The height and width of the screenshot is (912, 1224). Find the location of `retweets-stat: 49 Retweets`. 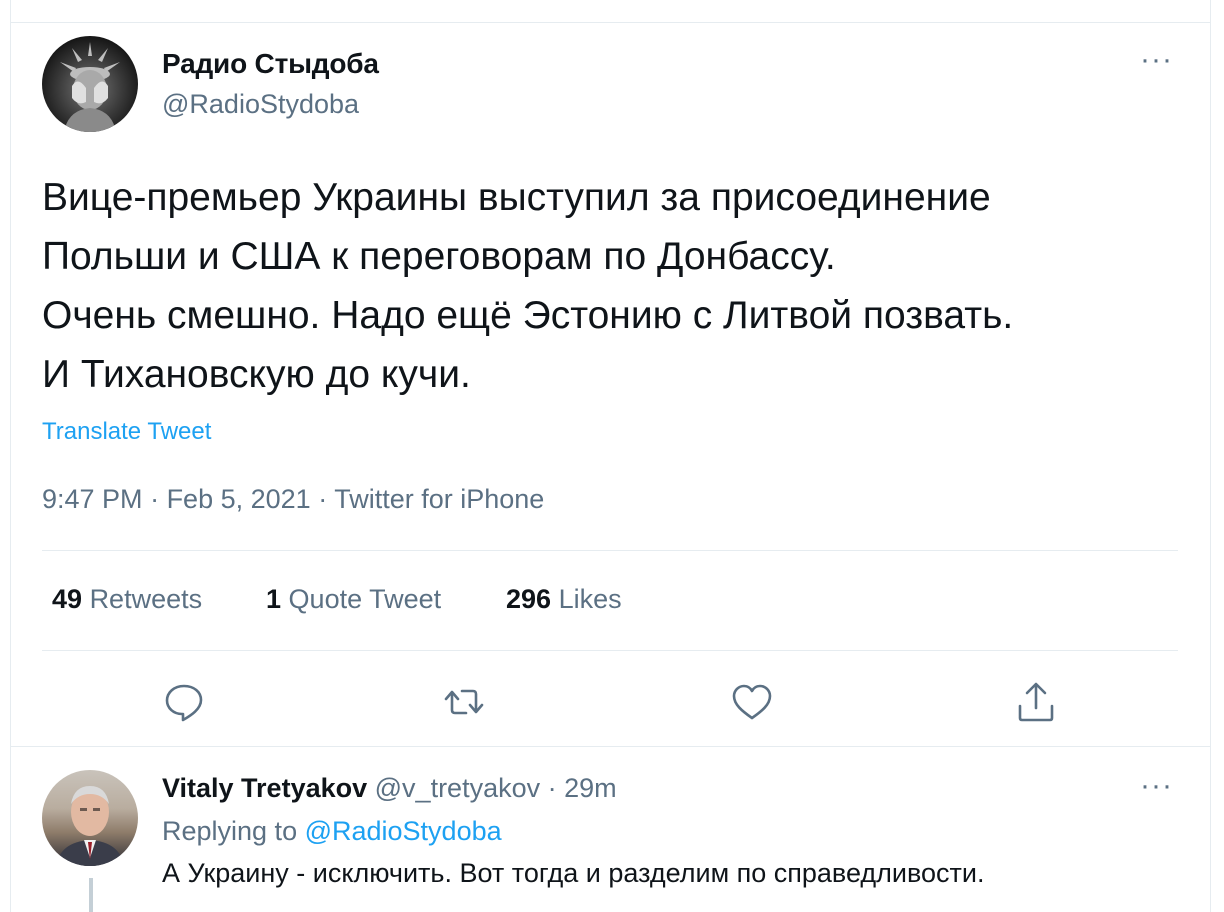

retweets-stat: 49 Retweets is located at coordinates (127, 599).